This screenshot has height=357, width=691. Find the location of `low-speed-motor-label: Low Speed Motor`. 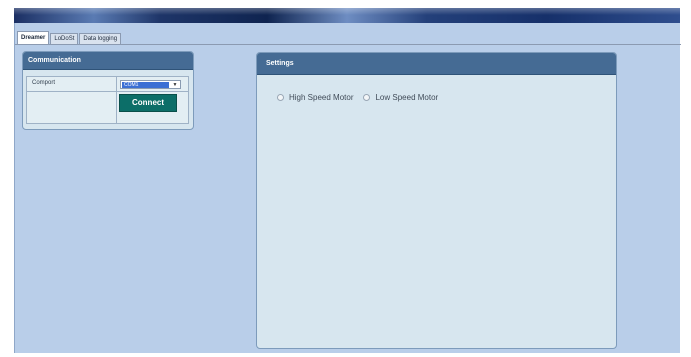

low-speed-motor-label: Low Speed Motor is located at coordinates (406, 97).